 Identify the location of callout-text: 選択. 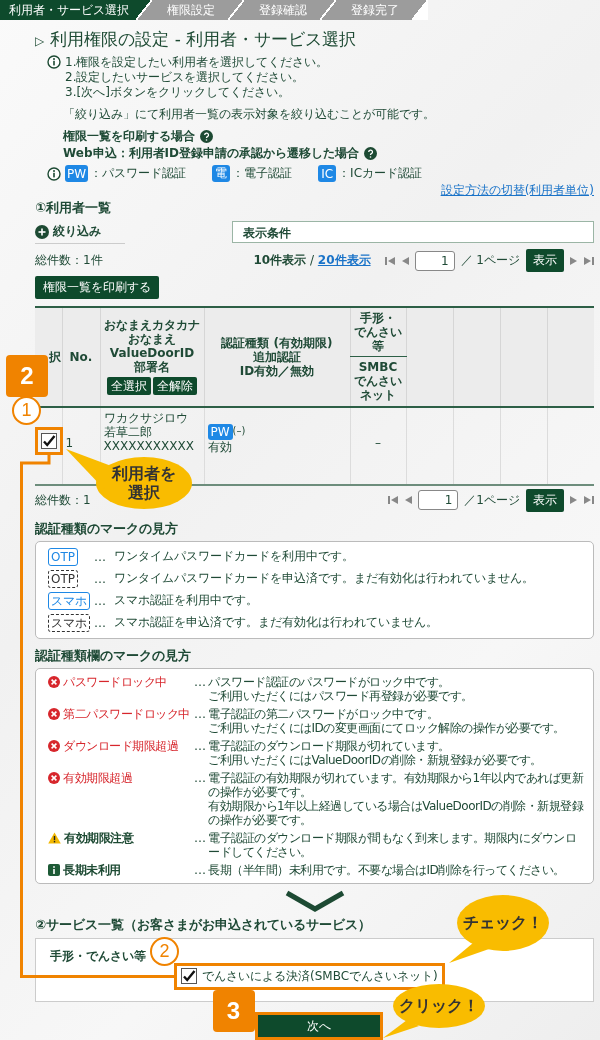
(144, 492).